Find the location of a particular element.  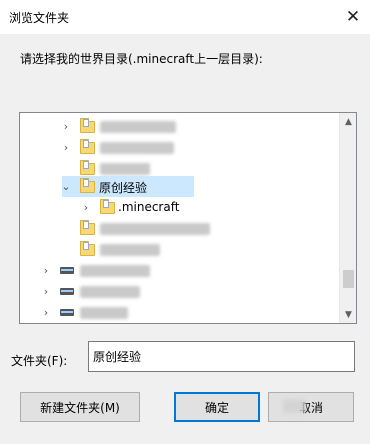

new-folder-button: 新建文件夹(M) is located at coordinates (80, 407).